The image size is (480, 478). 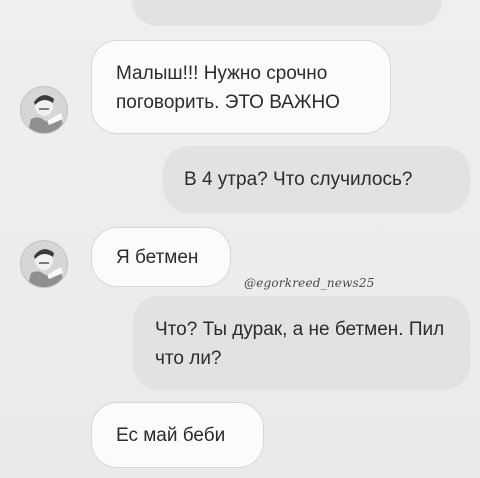 I want to click on message-text: В 4 утра? Что случилось?, so click(x=298, y=179).